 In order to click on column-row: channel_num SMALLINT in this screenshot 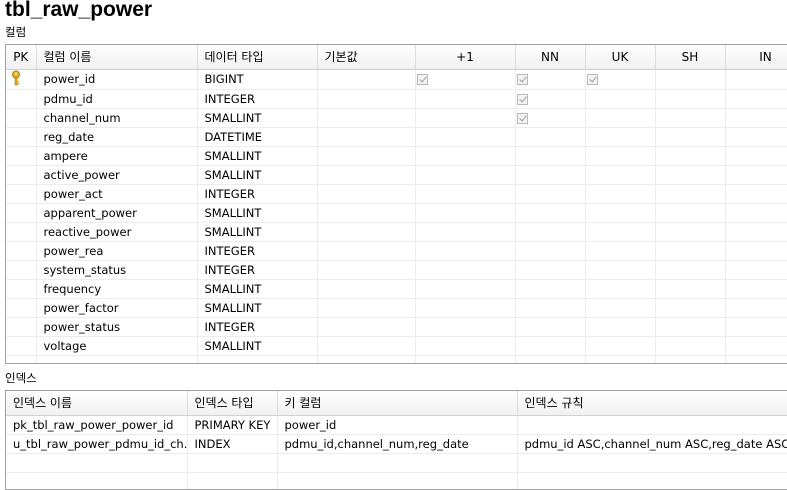, I will do `click(396, 118)`.